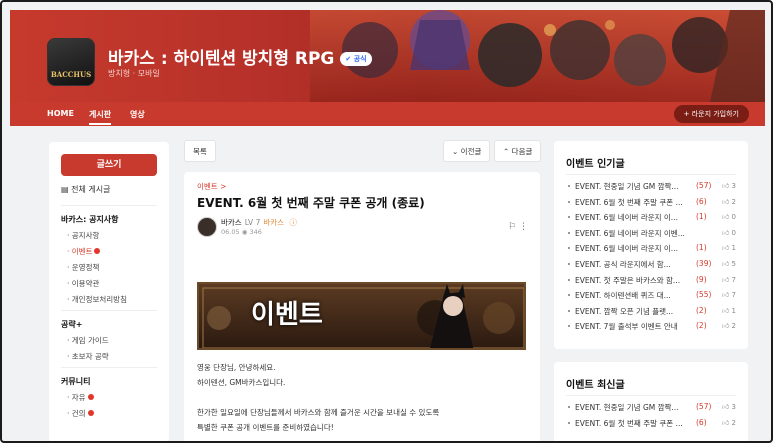  Describe the element at coordinates (100, 117) in the screenshot. I see `nav-board: 게시판` at that location.